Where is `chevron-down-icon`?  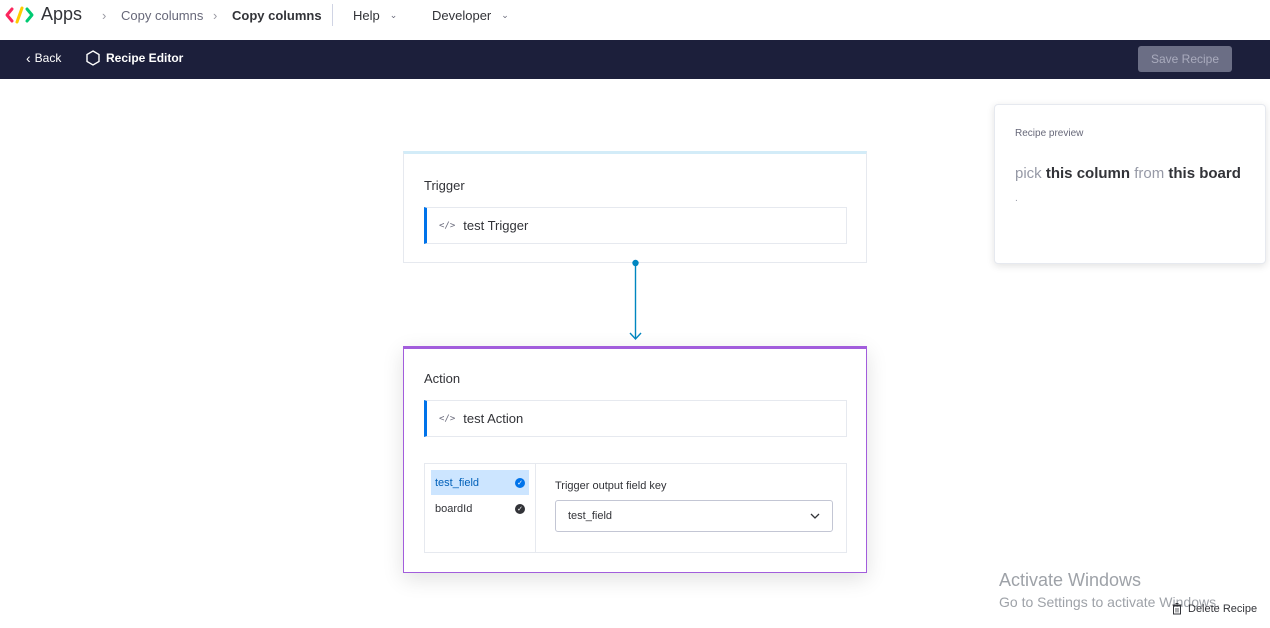
chevron-down-icon is located at coordinates (815, 516).